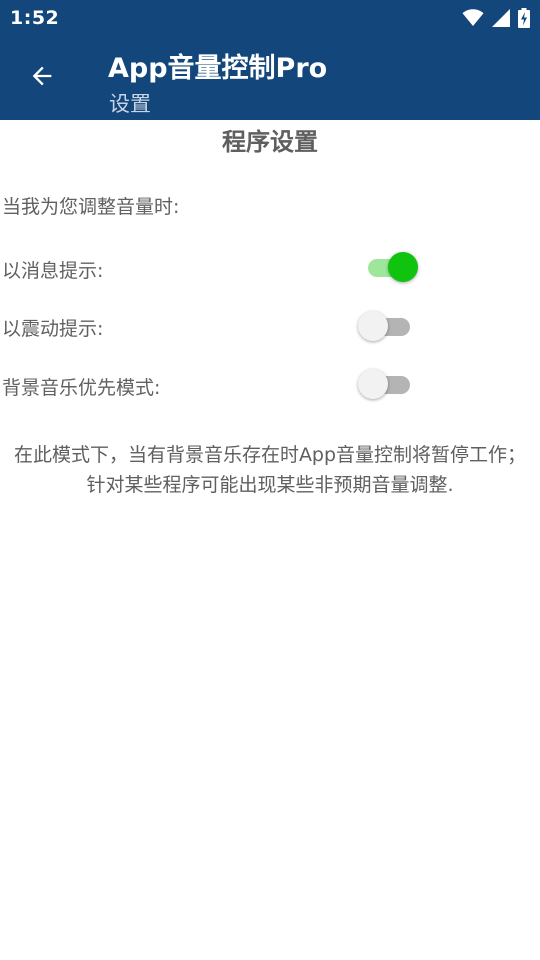 This screenshot has width=540, height=960. I want to click on app-subtitle: 设置, so click(130, 104).